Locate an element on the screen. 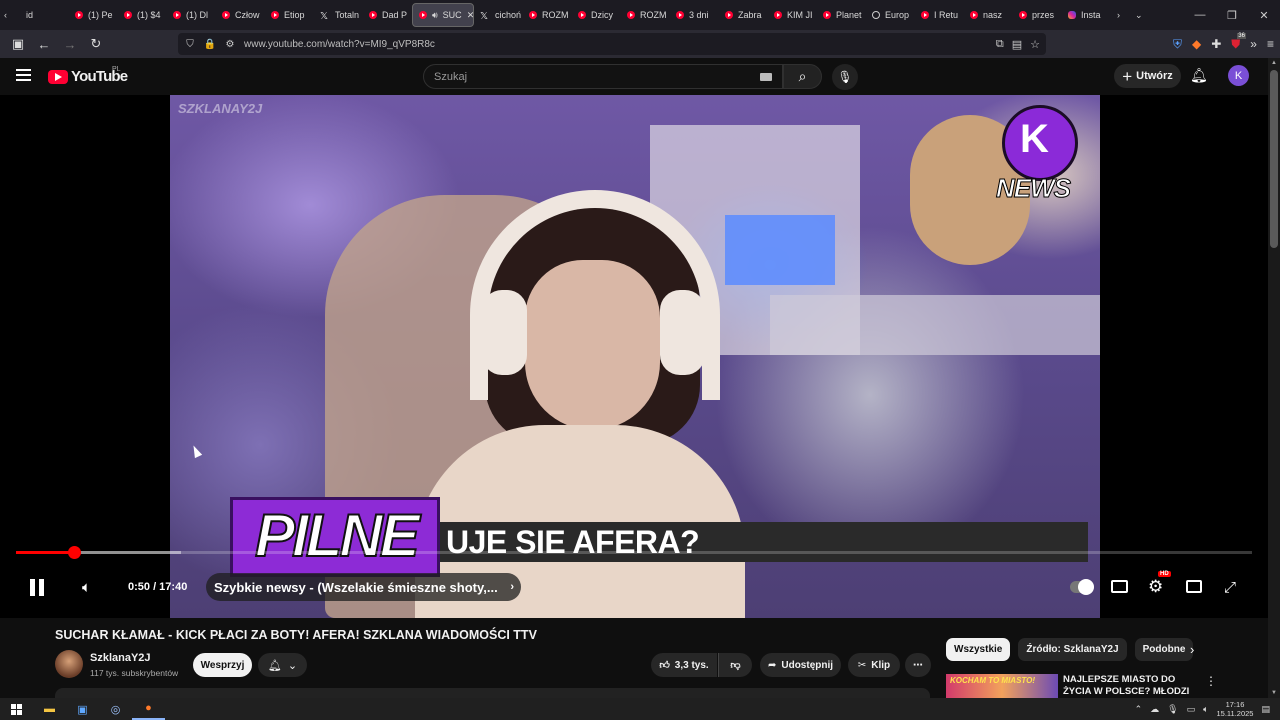  pause-button is located at coordinates (40, 587).